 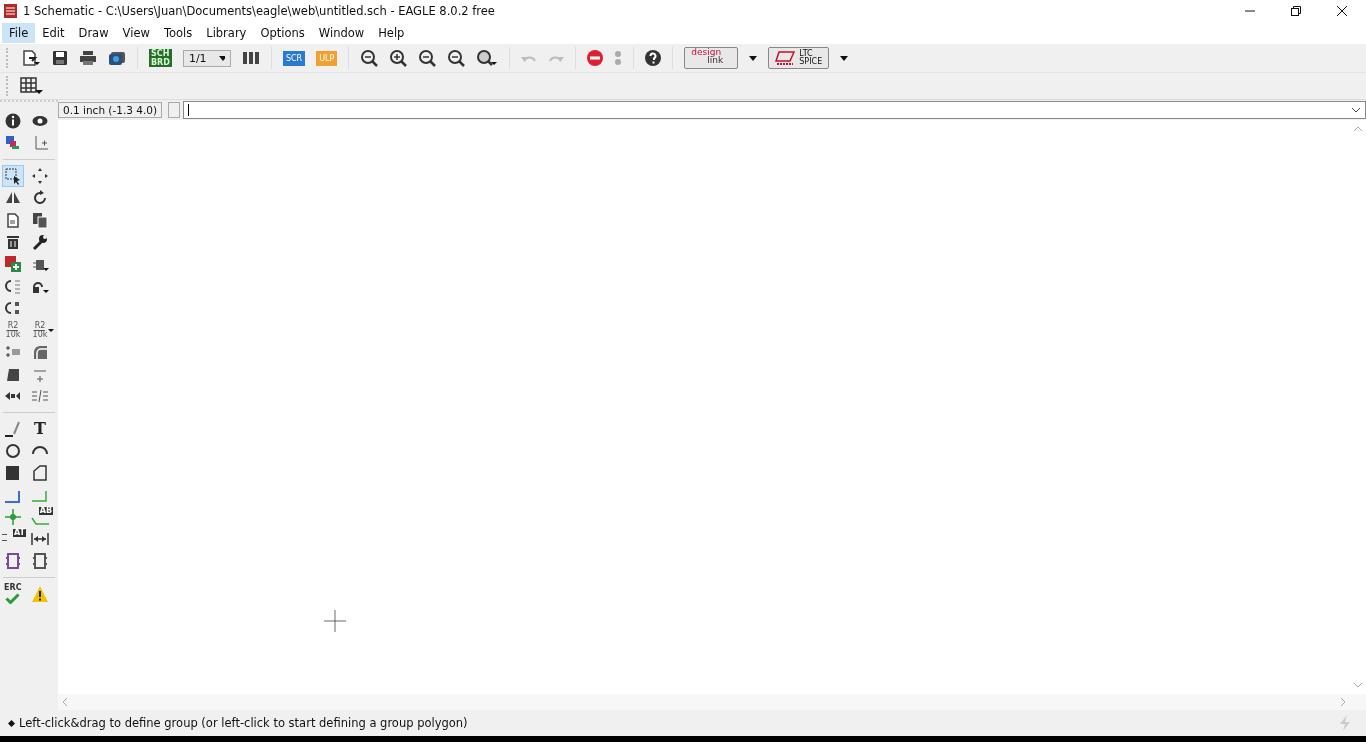 What do you see at coordinates (40, 473) in the screenshot?
I see `polygon-icon` at bounding box center [40, 473].